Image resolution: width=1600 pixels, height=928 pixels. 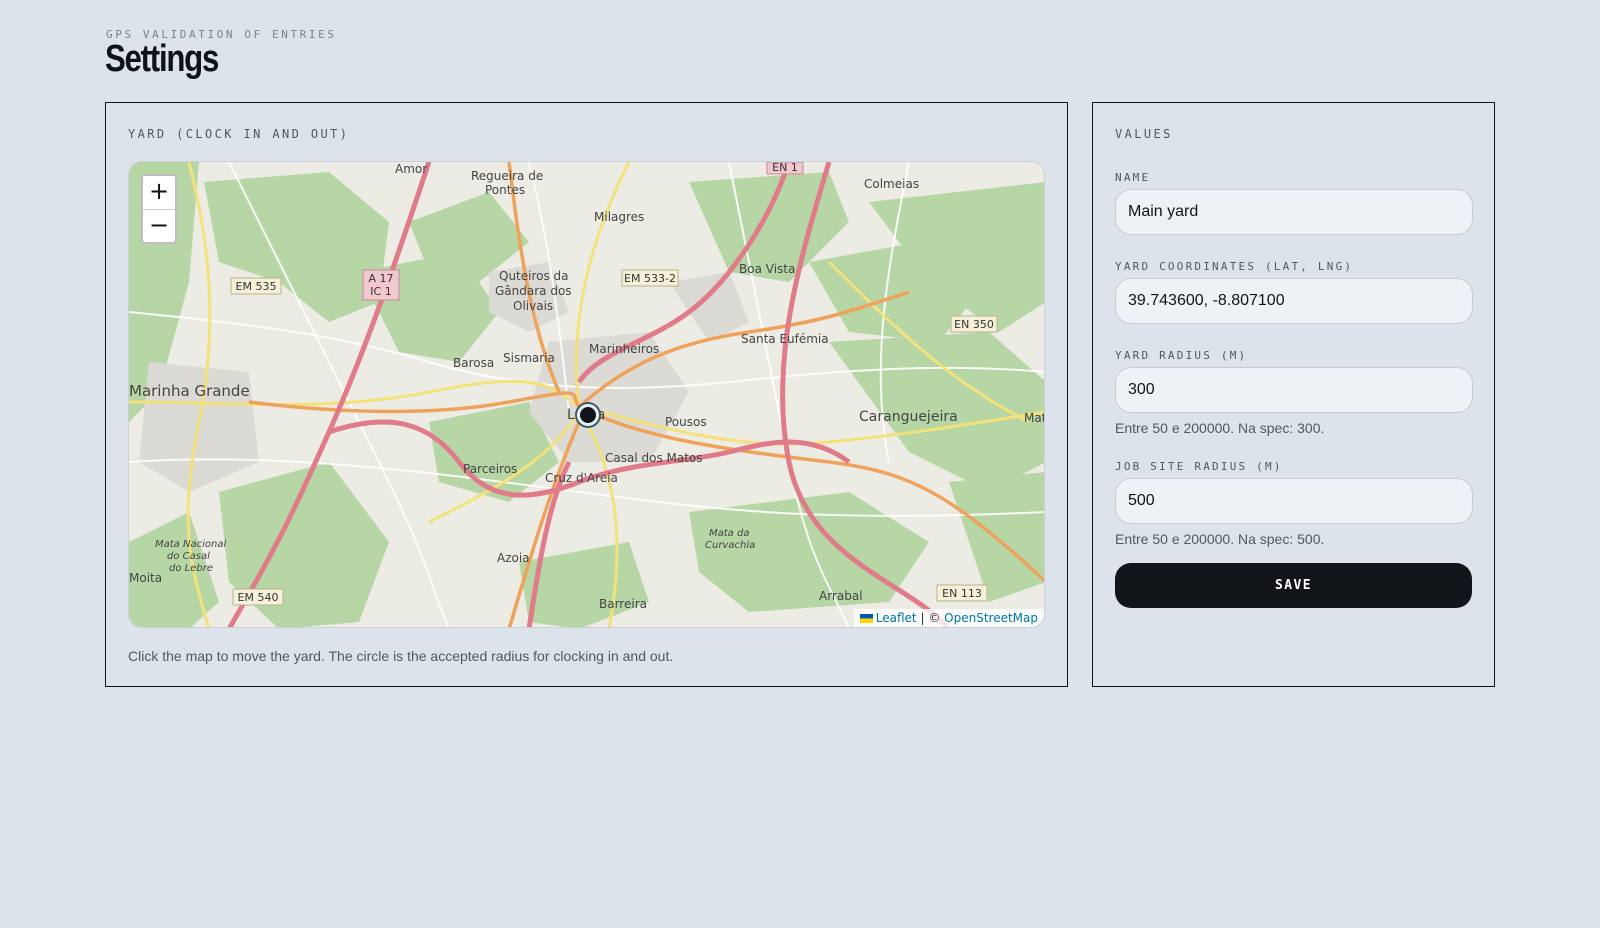 What do you see at coordinates (866, 618) in the screenshot?
I see `ukraine-flag-icon` at bounding box center [866, 618].